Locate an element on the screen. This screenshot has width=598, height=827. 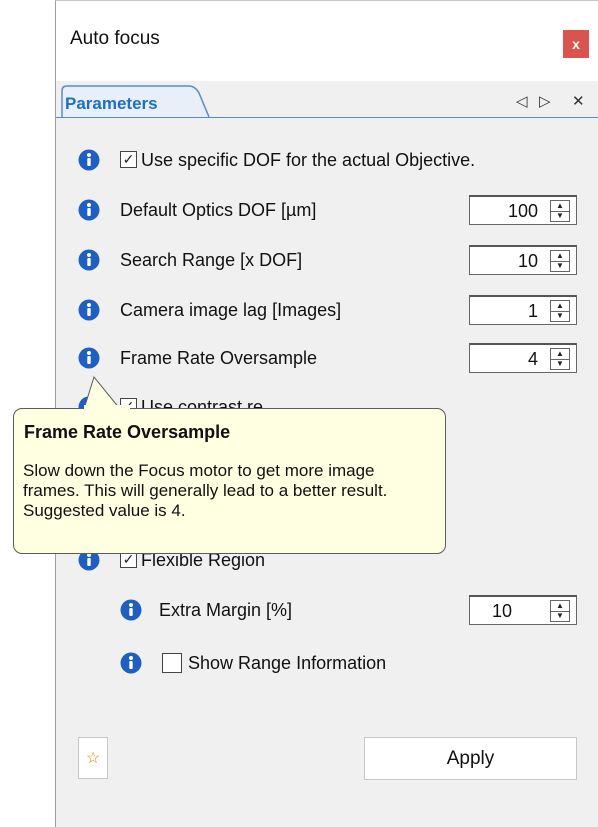
extra-margin-spinner: 10 ▲ ▼ is located at coordinates (523, 610).